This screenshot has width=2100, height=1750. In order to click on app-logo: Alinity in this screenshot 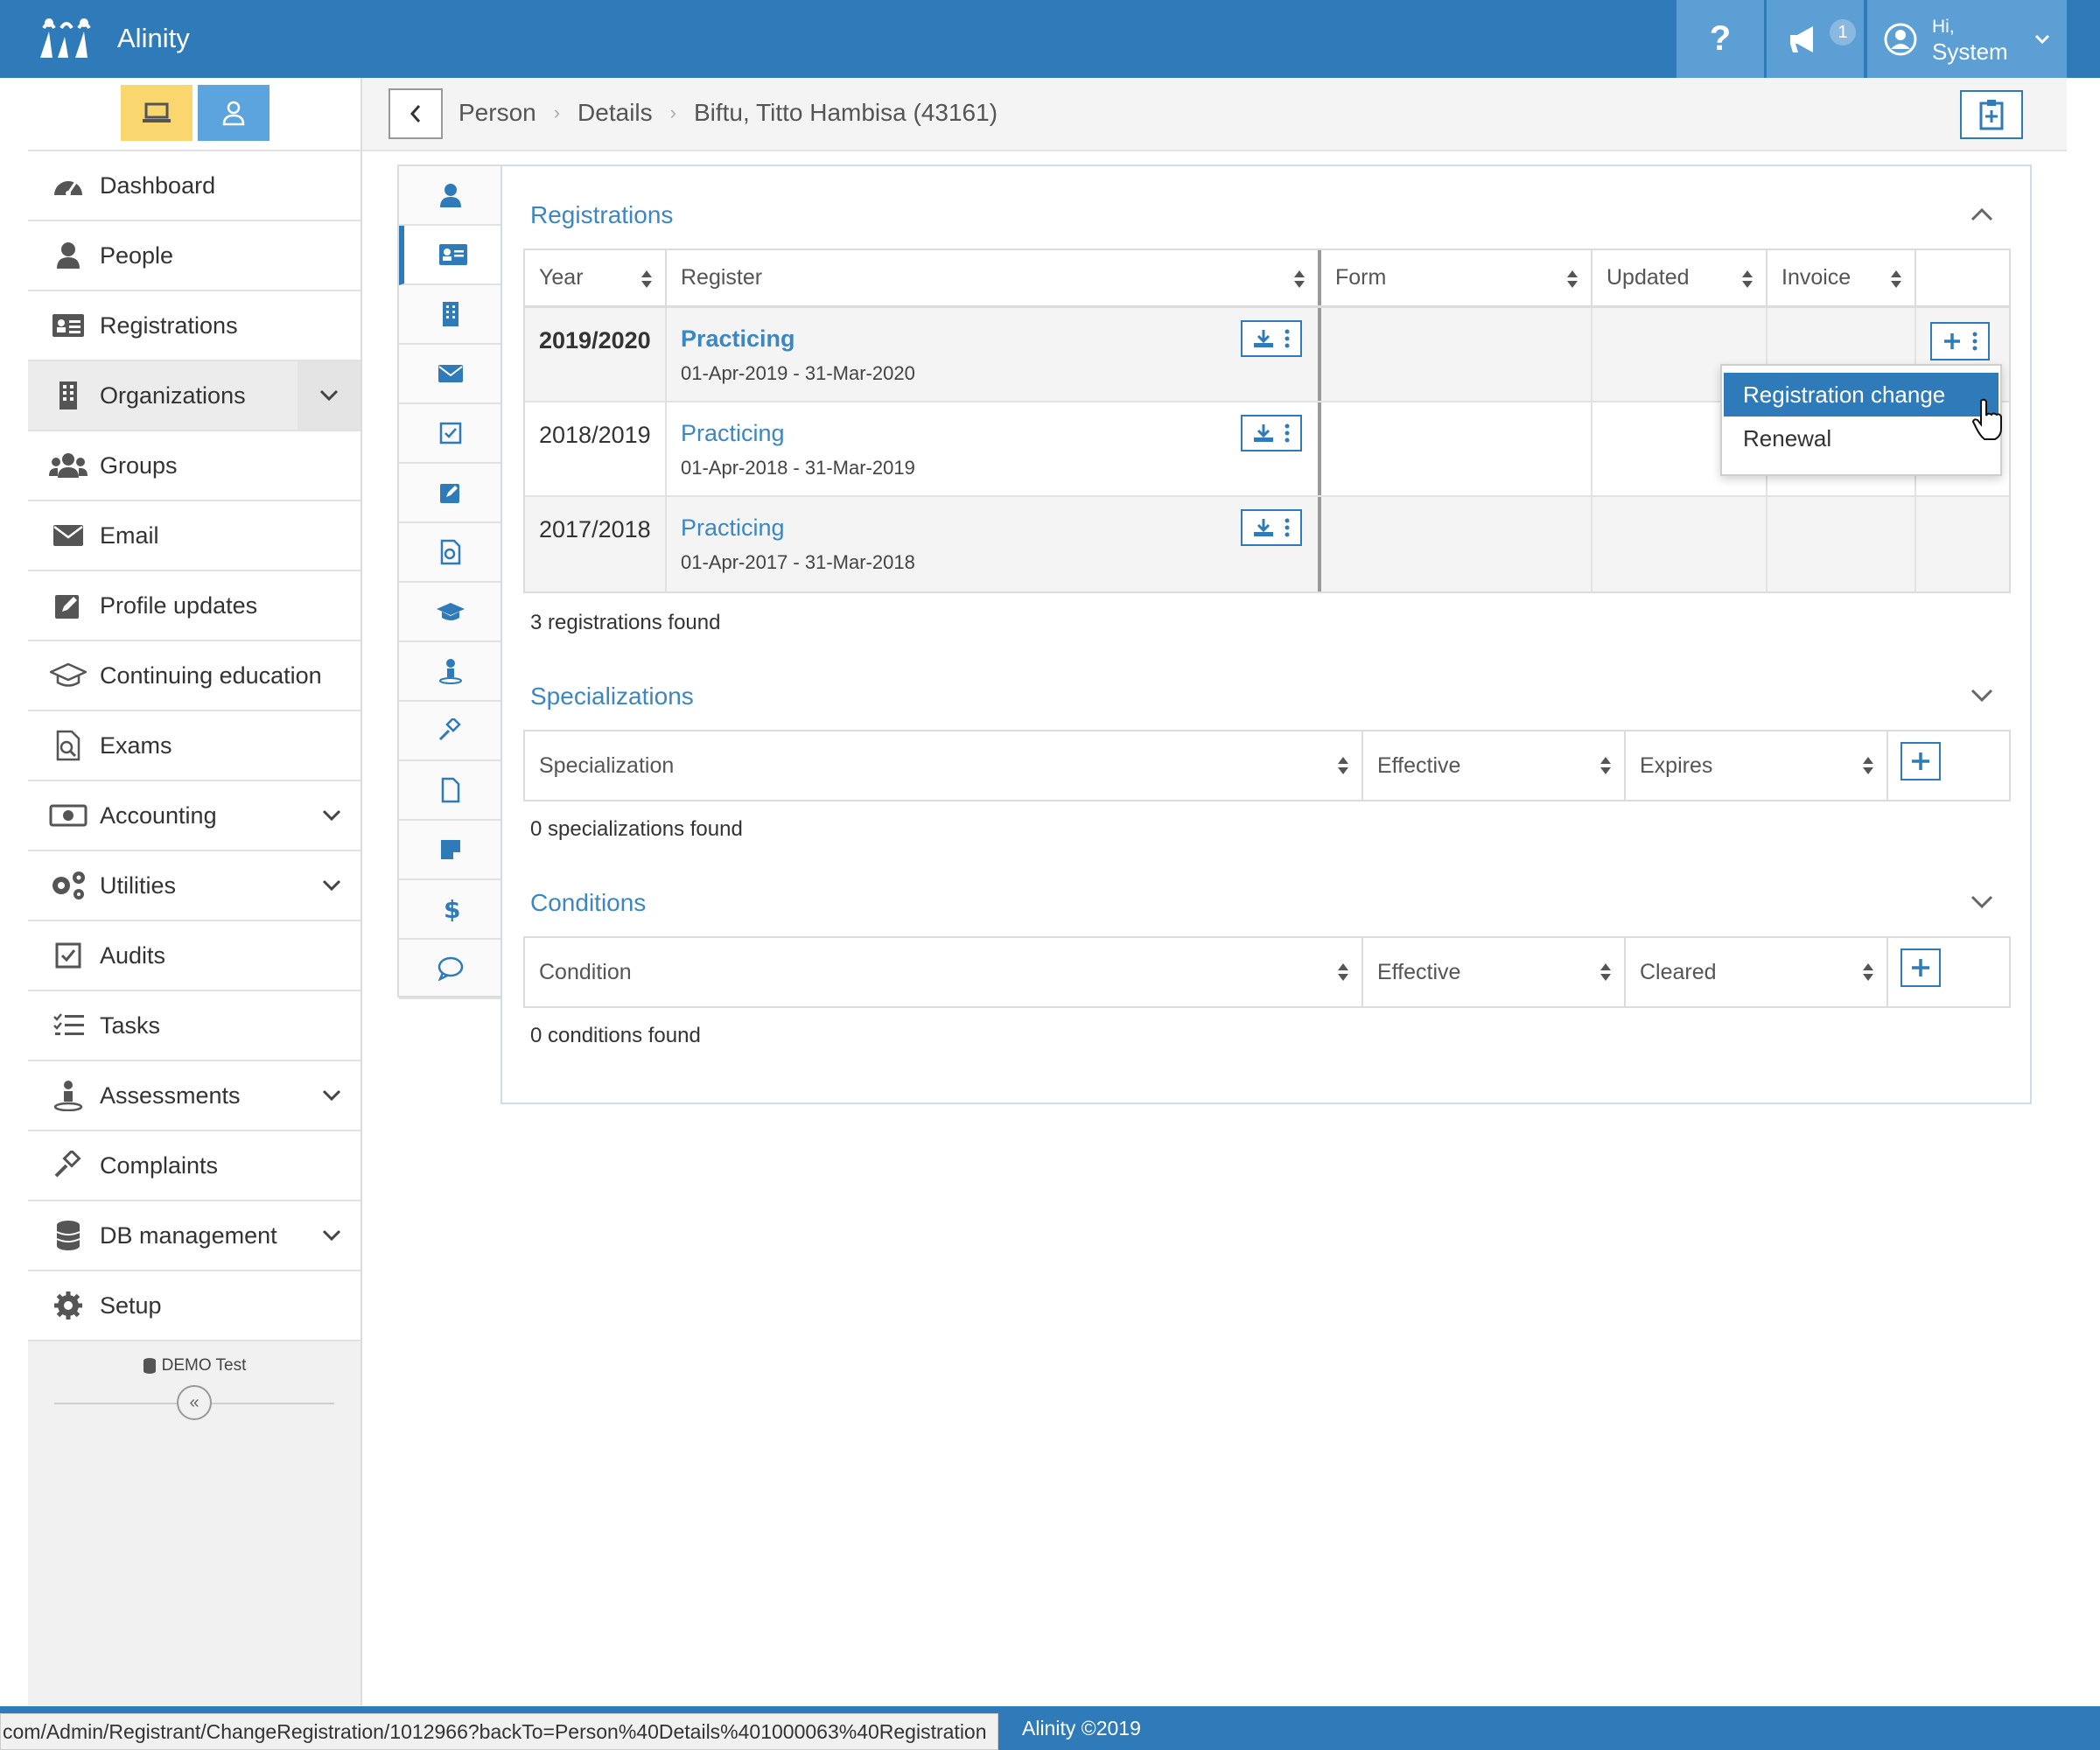, I will do `click(111, 38)`.